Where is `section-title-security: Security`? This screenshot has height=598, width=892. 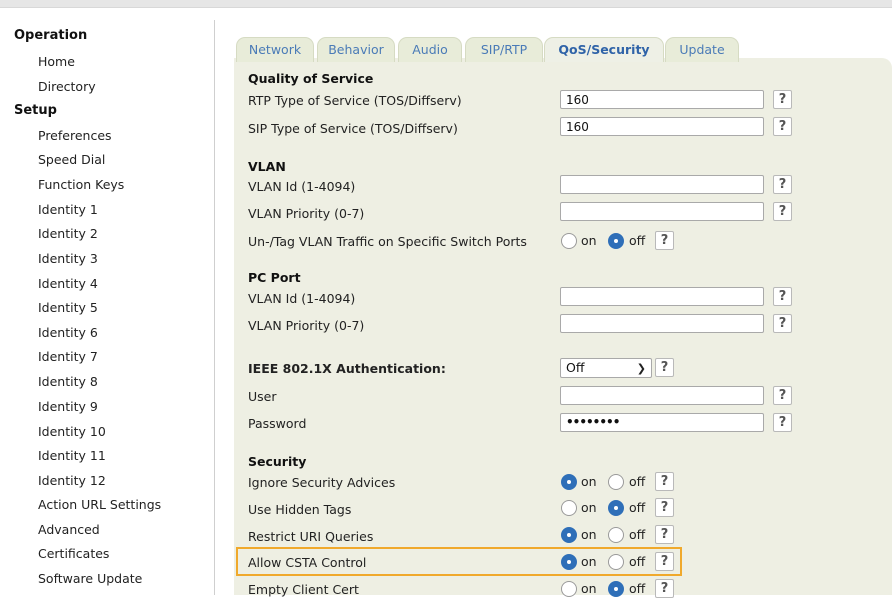
section-title-security: Security is located at coordinates (277, 461).